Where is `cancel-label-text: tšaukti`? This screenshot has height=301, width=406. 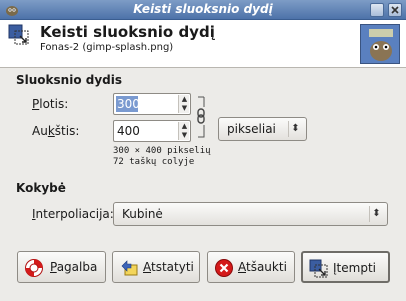 cancel-label-text: tšaukti is located at coordinates (266, 267).